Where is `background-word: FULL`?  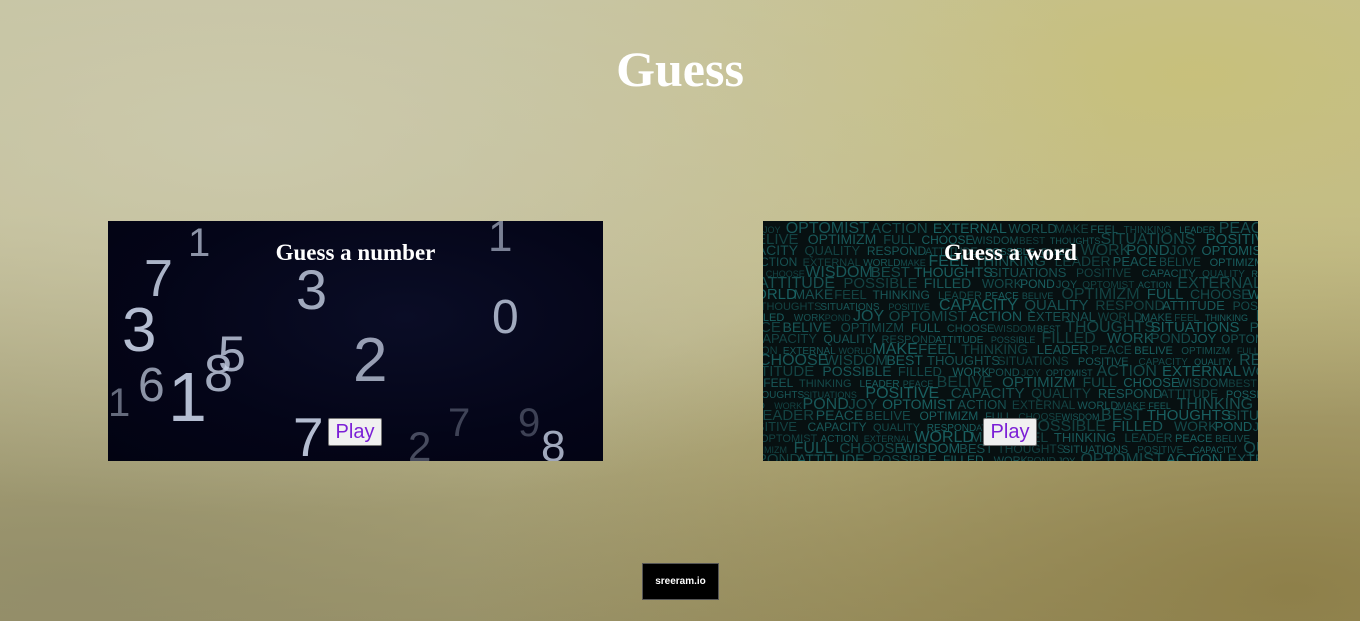
background-word: FULL is located at coordinates (926, 328).